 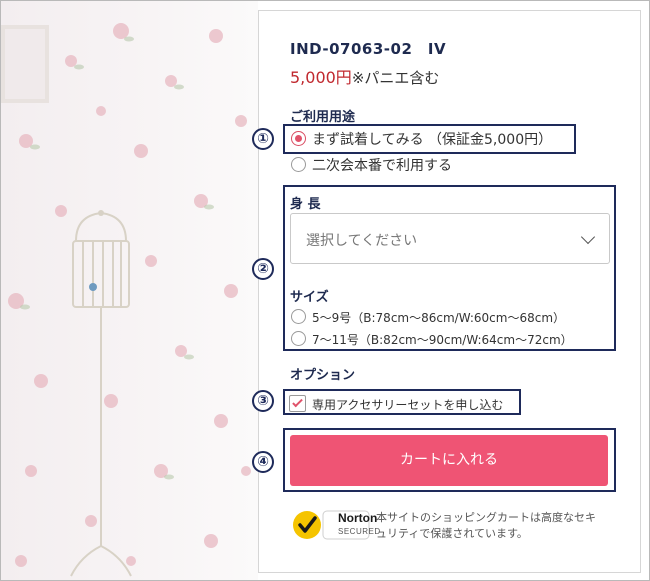 I want to click on annotation-number-1: ①, so click(x=263, y=139).